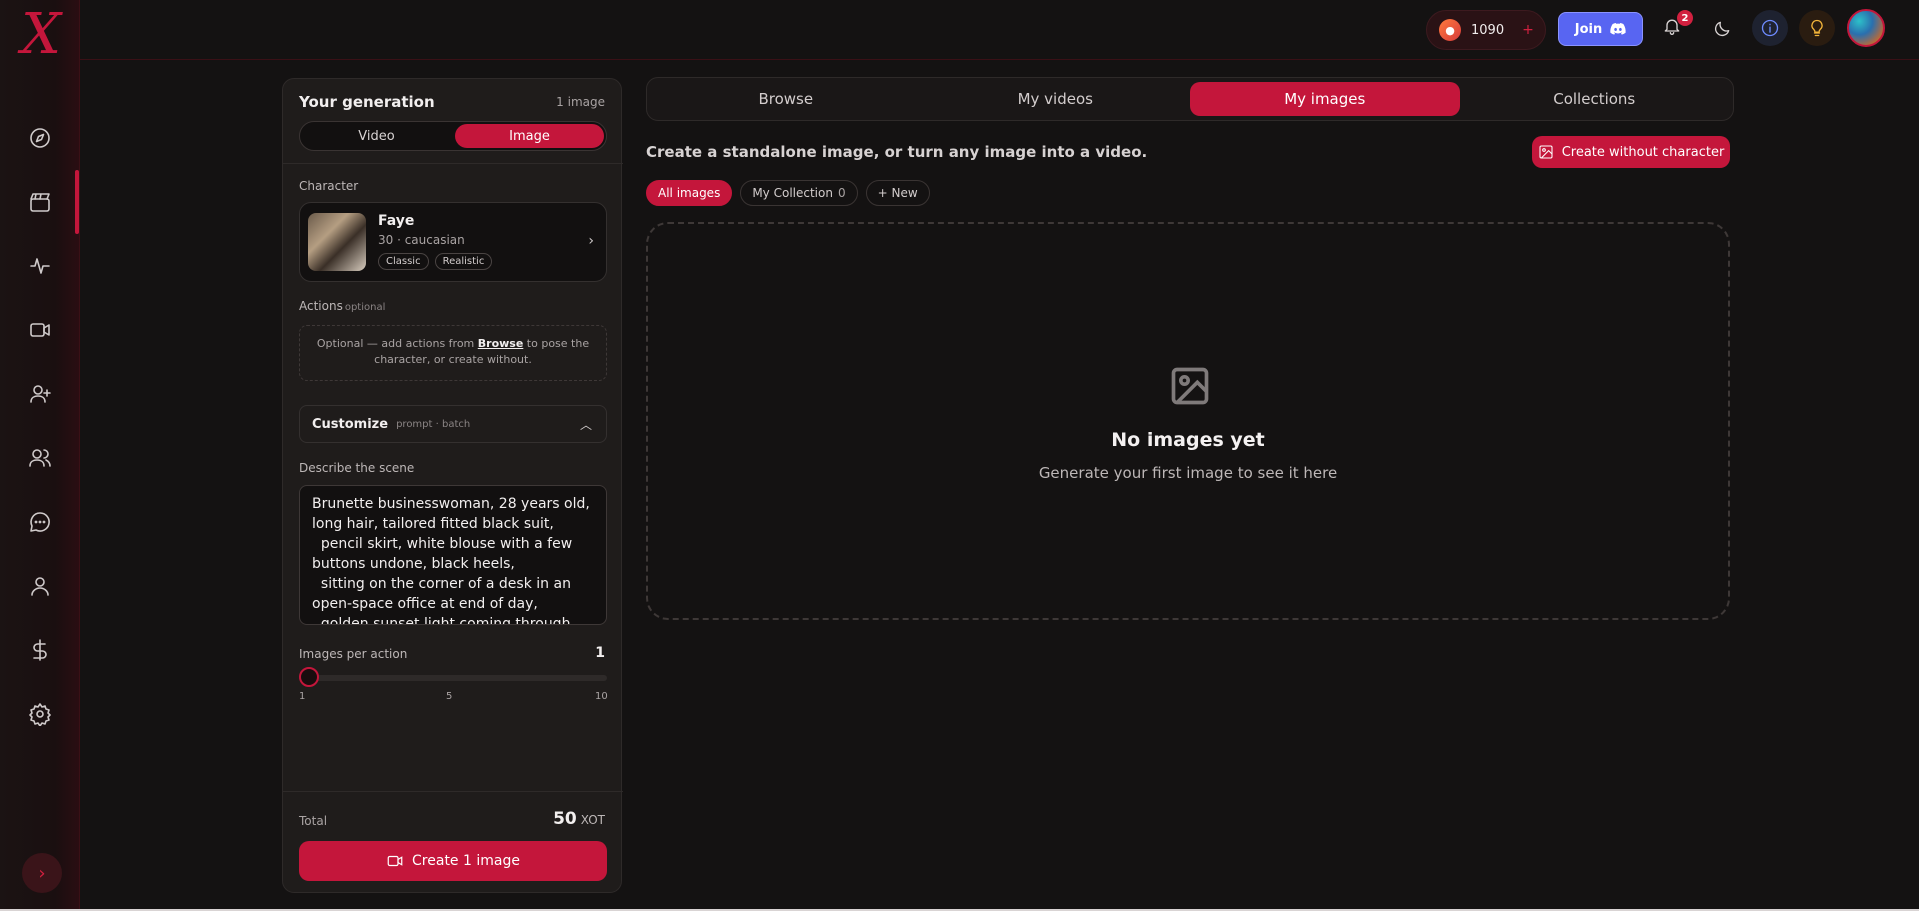  What do you see at coordinates (309, 677) in the screenshot?
I see `slider-handle` at bounding box center [309, 677].